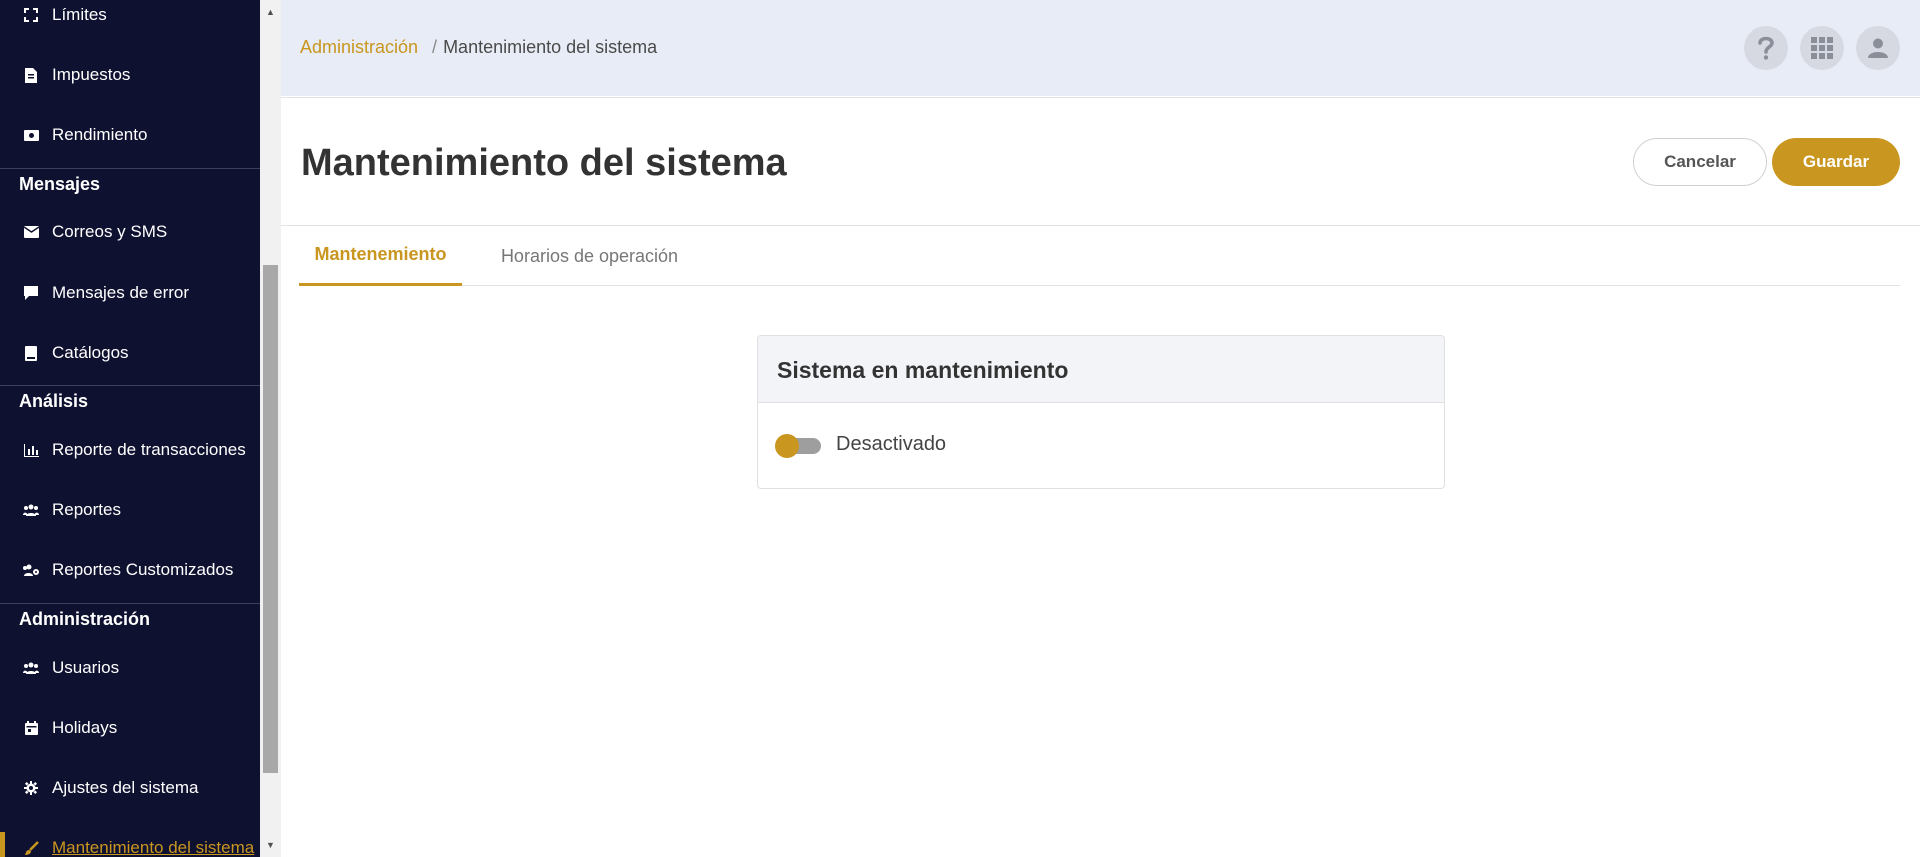  I want to click on sidebar-item-label: Rendimiento, so click(100, 134).